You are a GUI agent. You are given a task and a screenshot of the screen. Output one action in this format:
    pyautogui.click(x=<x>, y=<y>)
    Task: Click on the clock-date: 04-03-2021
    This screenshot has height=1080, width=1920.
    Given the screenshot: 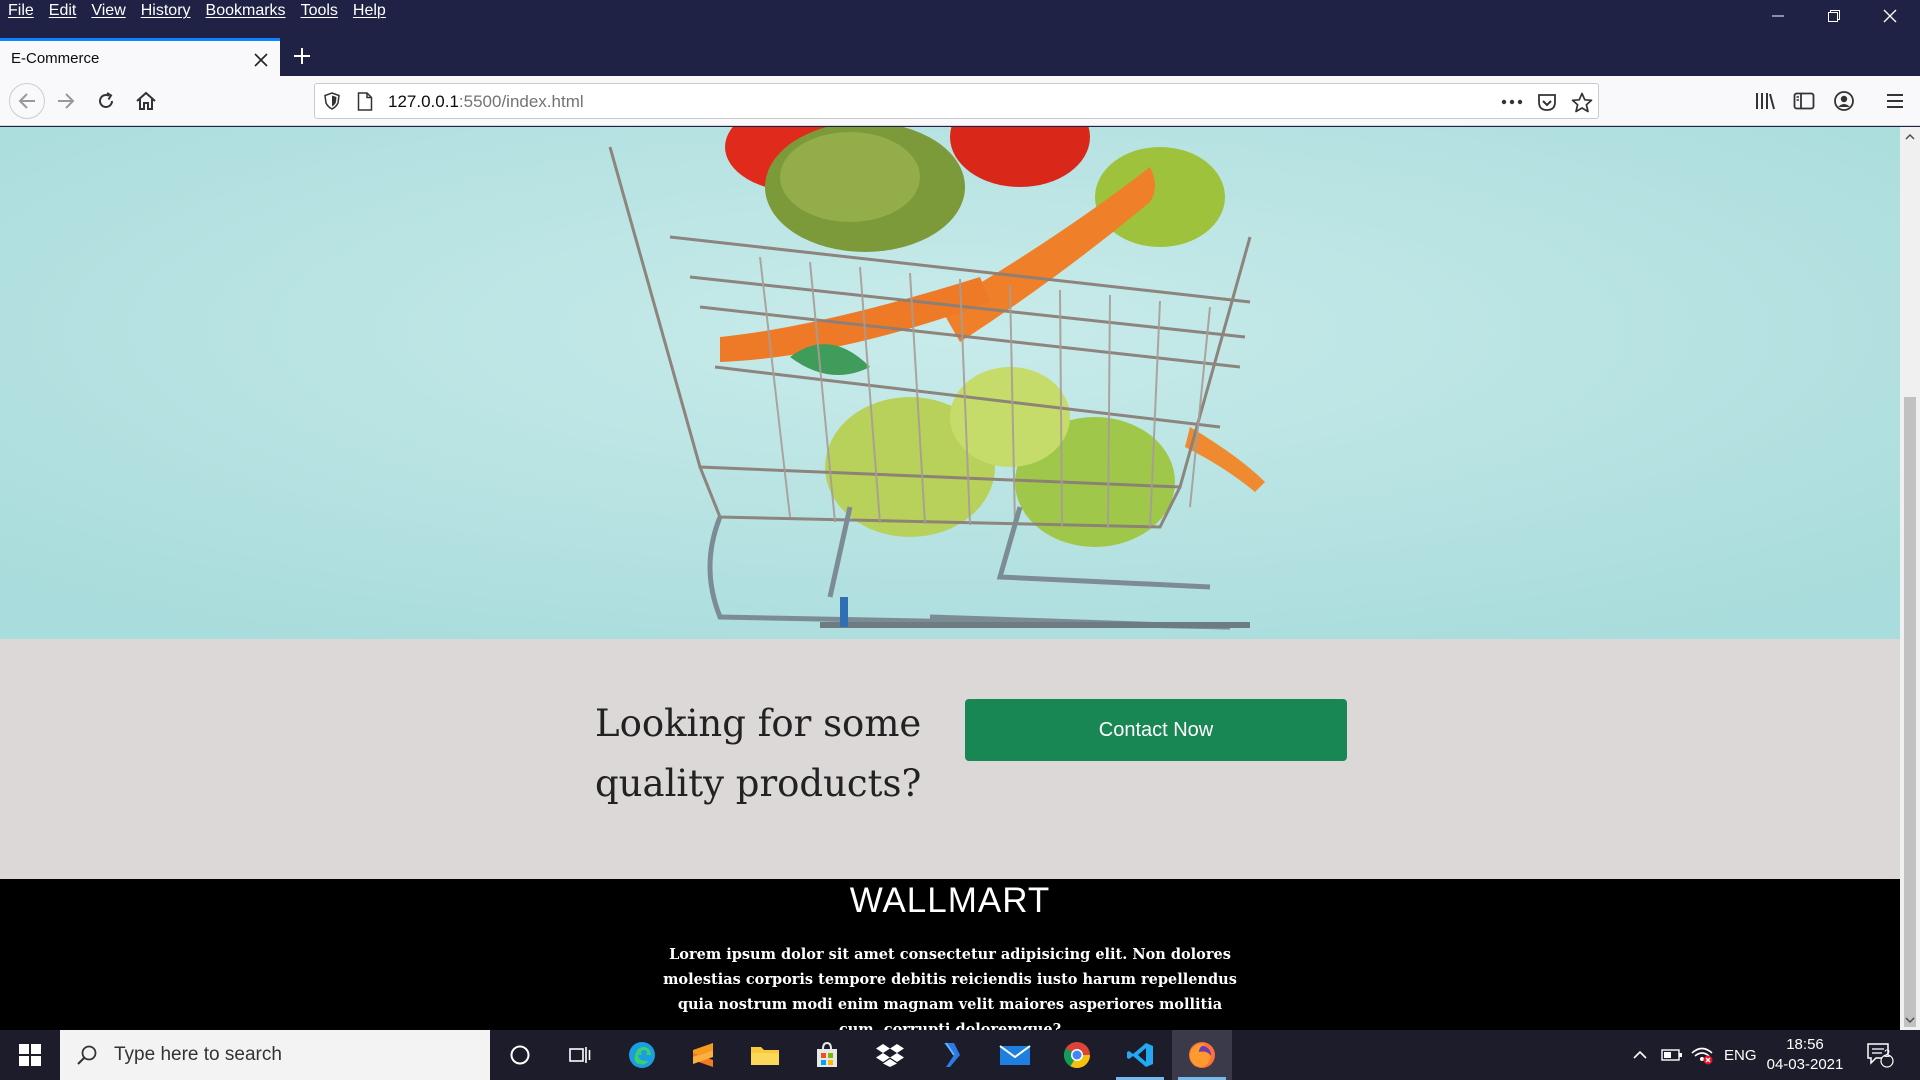 What is the action you would take?
    pyautogui.click(x=1805, y=1064)
    